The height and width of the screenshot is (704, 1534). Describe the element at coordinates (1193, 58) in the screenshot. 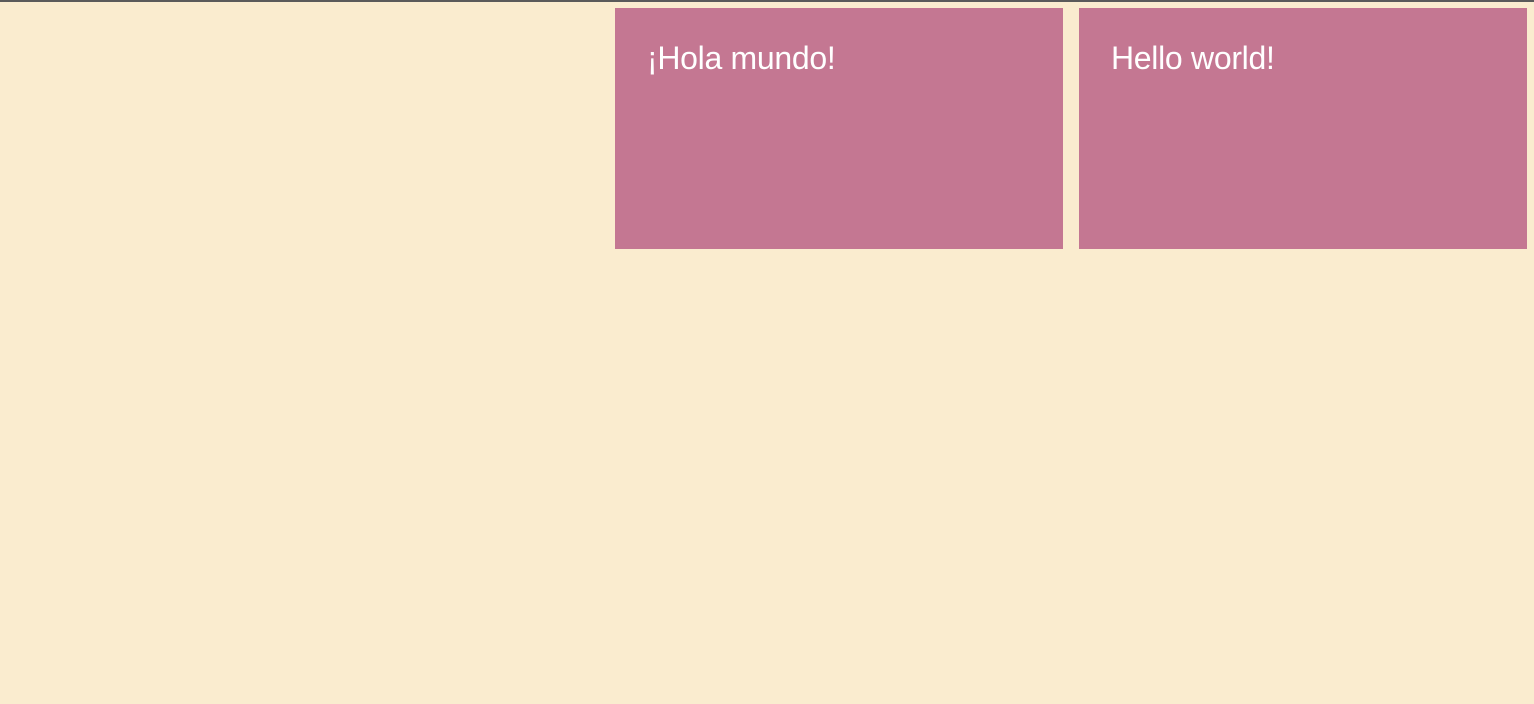

I see `card-text: Hello world!` at that location.